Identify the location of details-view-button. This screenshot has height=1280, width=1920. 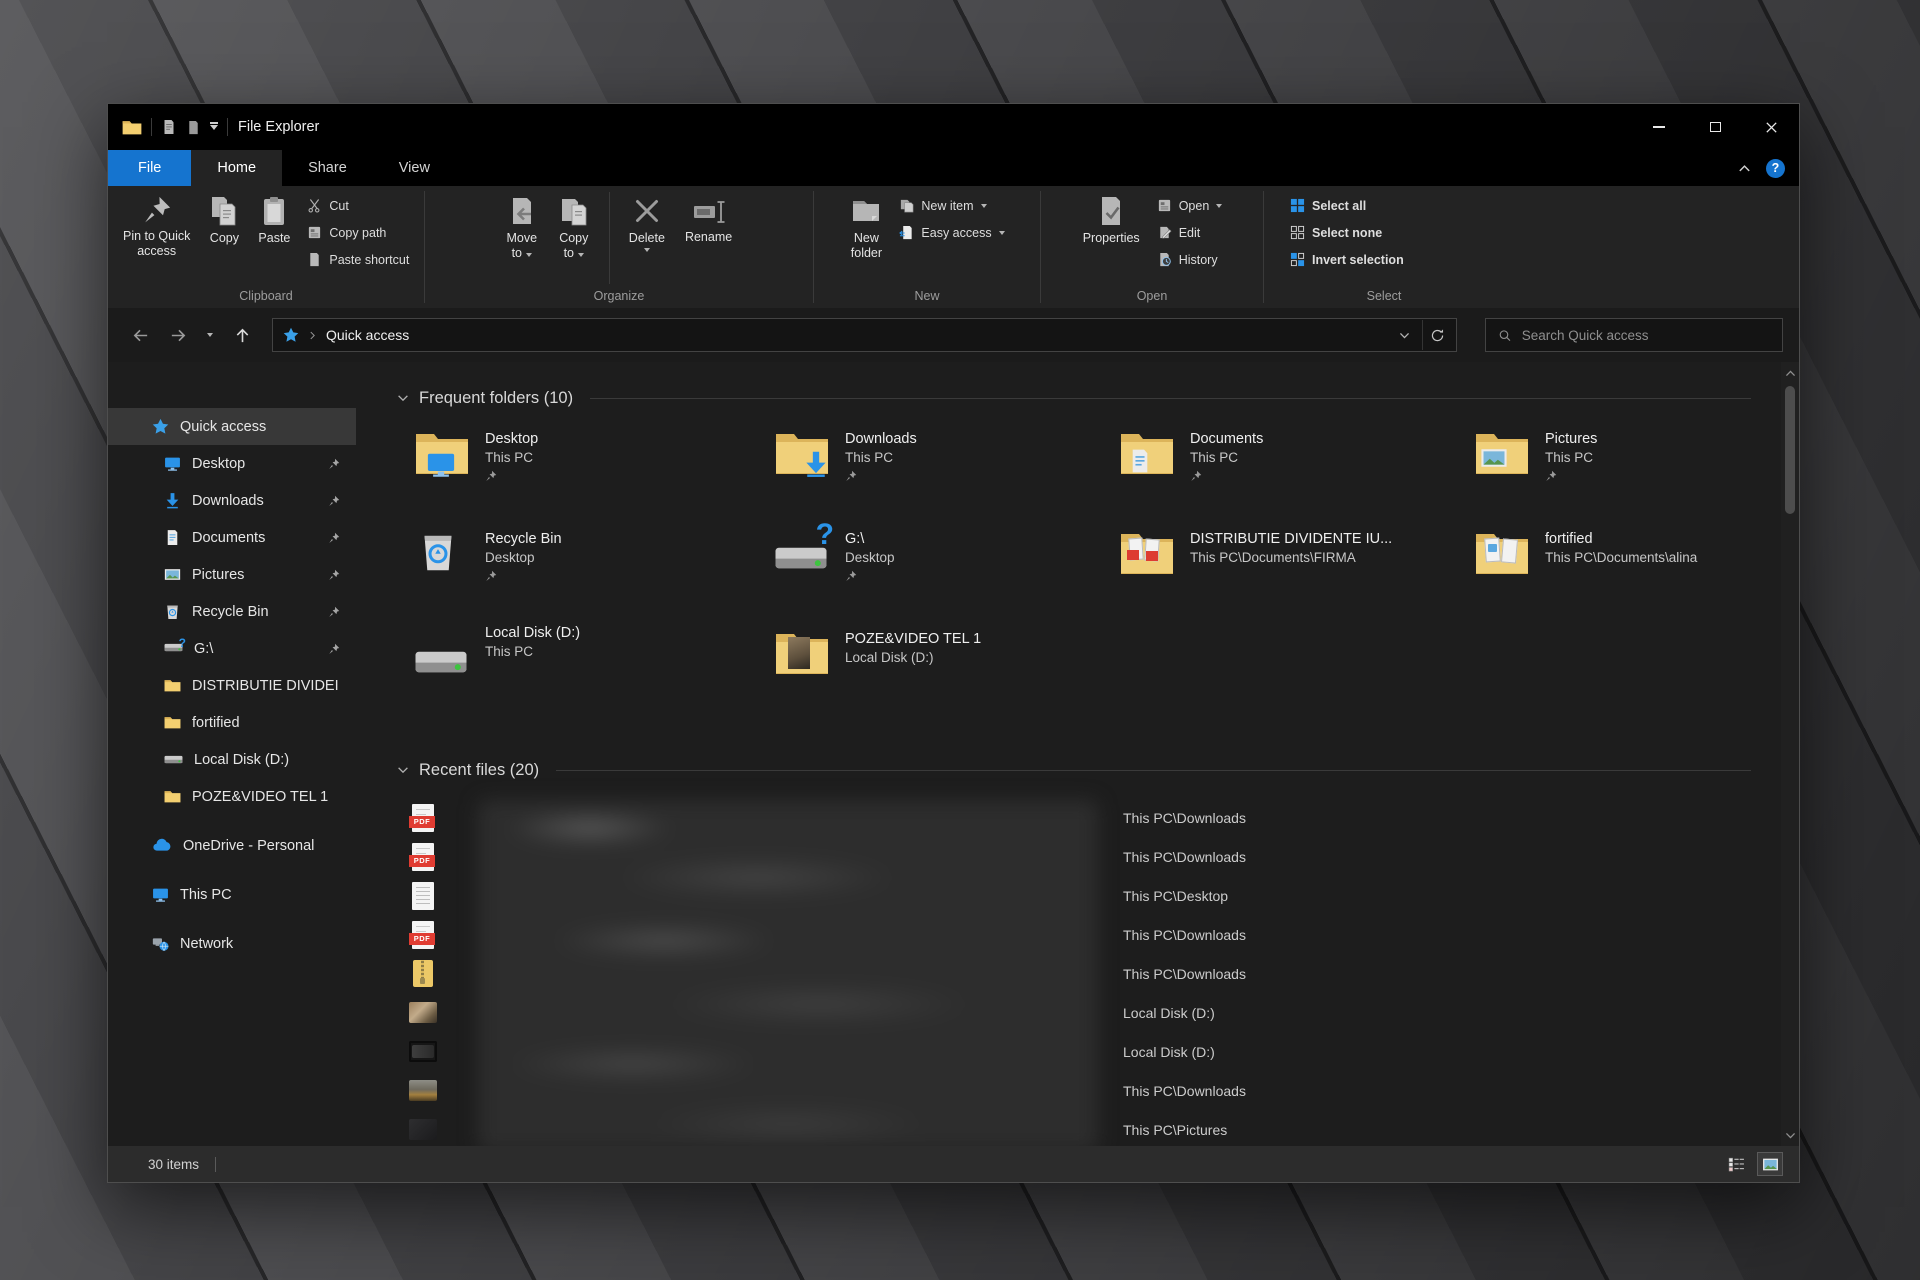
(1736, 1164).